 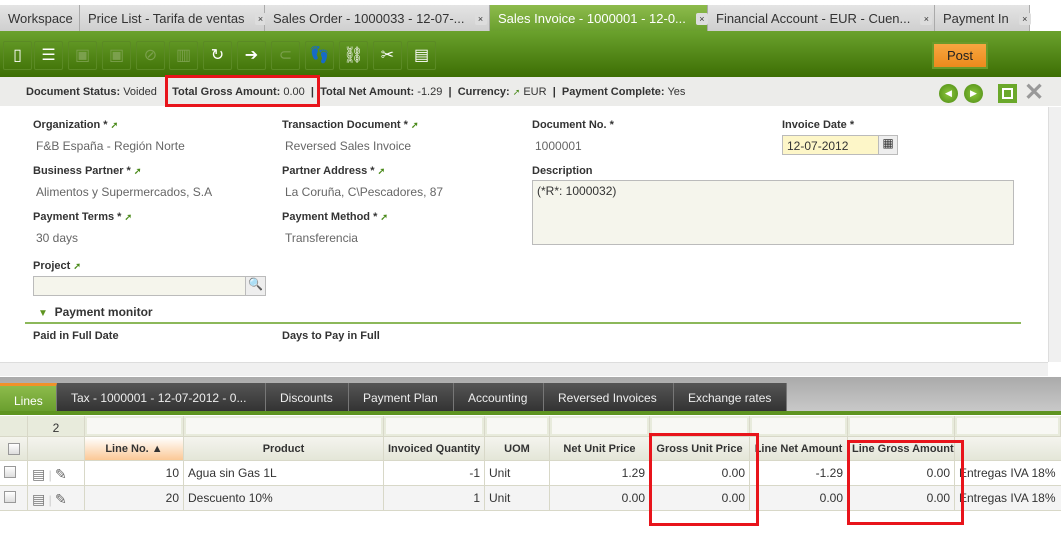 What do you see at coordinates (517, 426) in the screenshot?
I see `filter-uom` at bounding box center [517, 426].